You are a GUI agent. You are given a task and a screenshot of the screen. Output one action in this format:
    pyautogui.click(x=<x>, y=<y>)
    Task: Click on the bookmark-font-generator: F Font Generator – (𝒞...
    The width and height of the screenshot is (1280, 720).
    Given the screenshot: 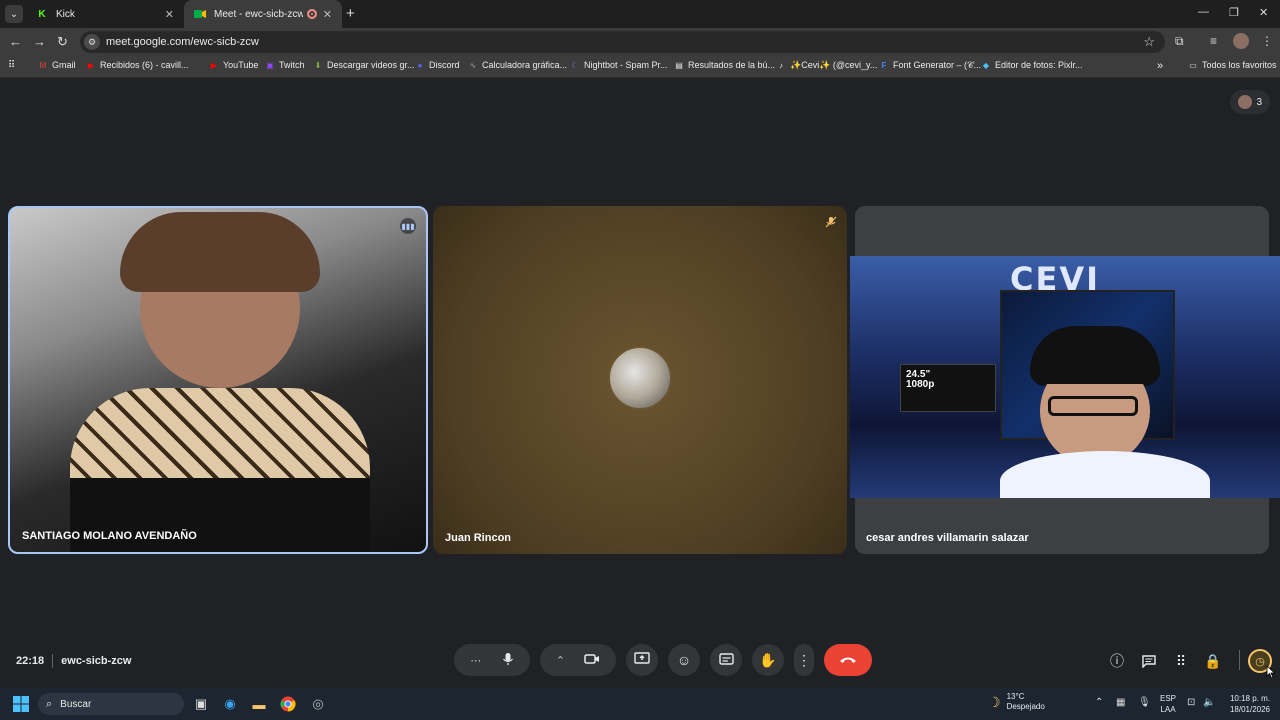 What is the action you would take?
    pyautogui.click(x=930, y=65)
    